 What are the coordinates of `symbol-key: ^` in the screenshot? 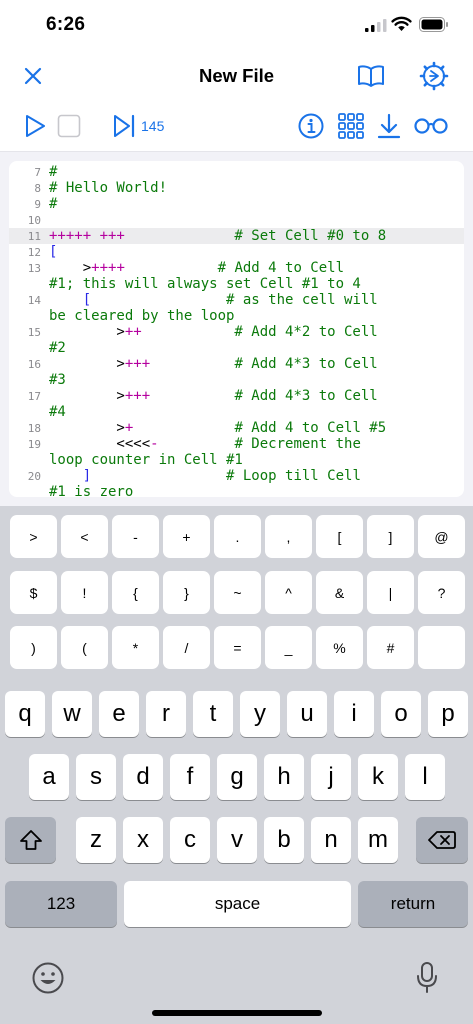 It's located at (288, 592).